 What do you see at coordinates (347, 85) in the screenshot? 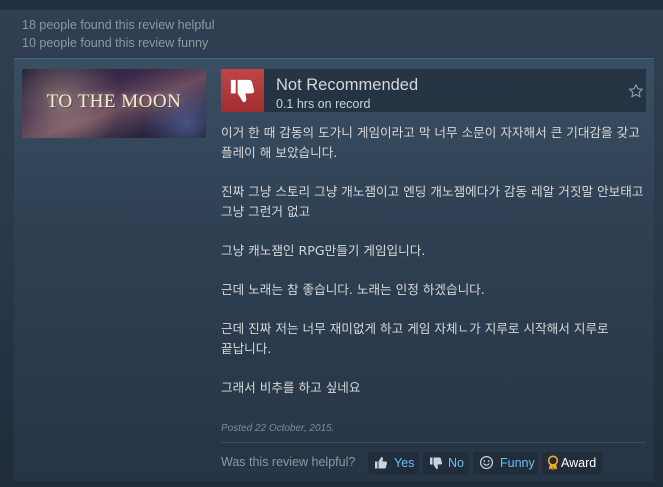
I see `recommendation-title: Not Recommended` at bounding box center [347, 85].